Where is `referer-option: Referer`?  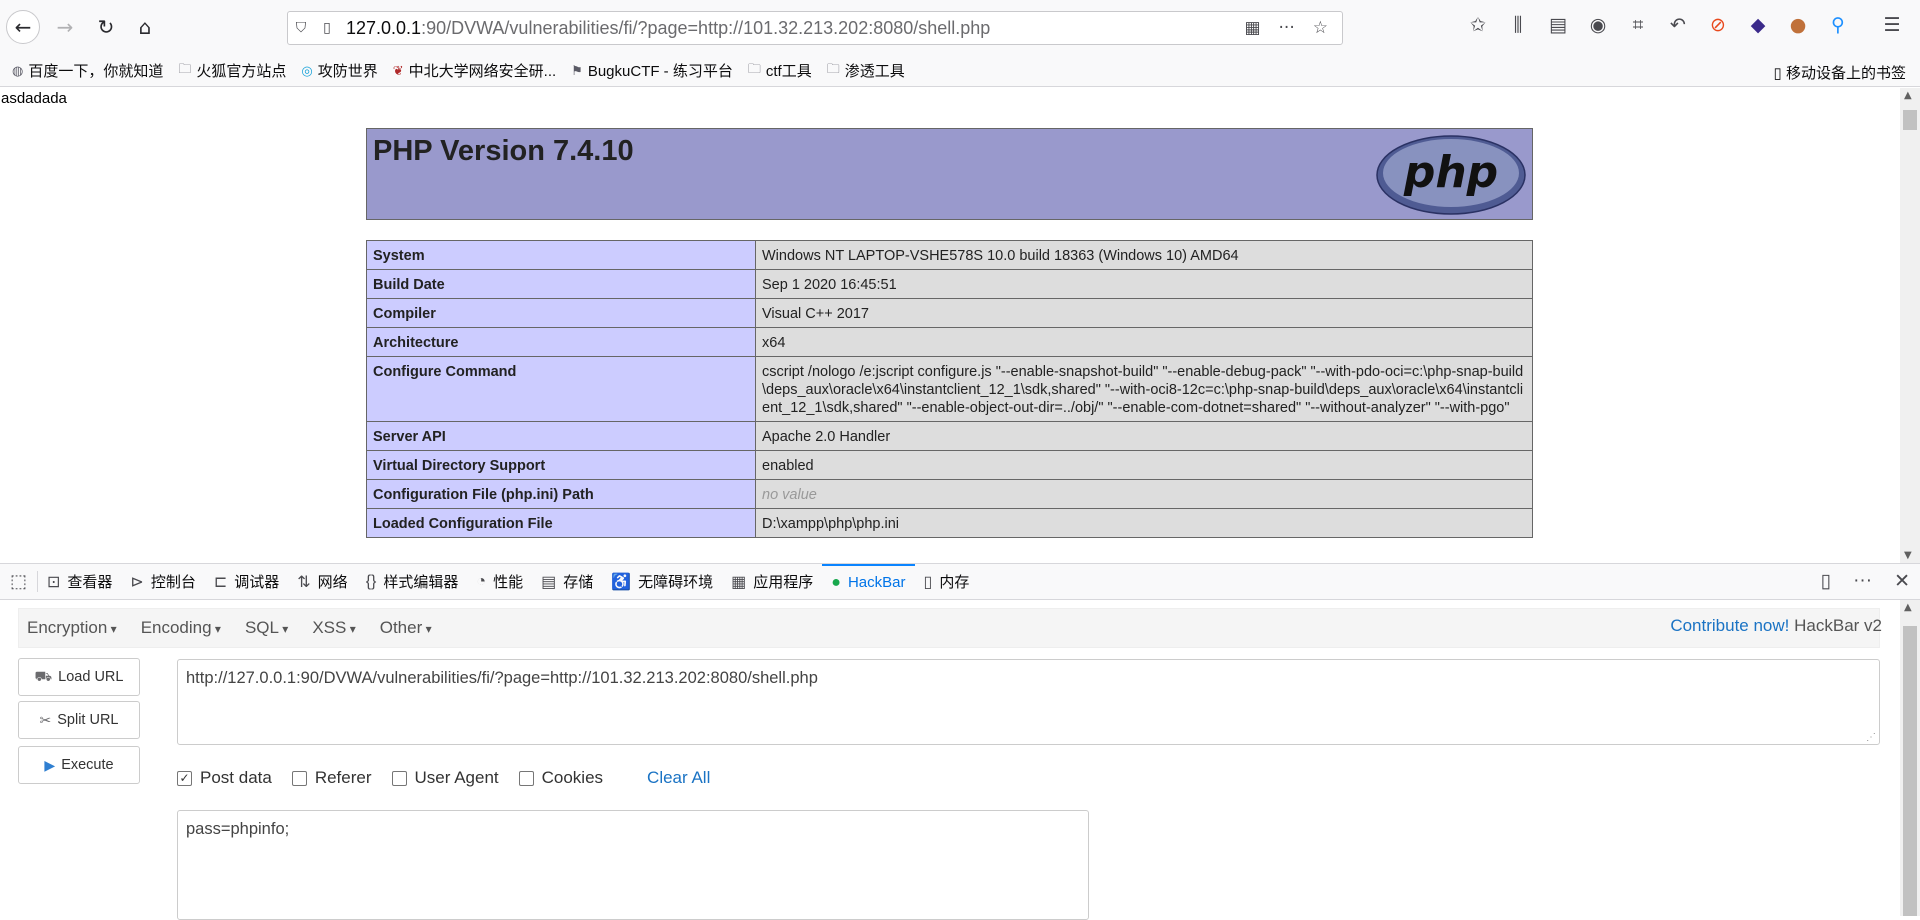 referer-option: Referer is located at coordinates (331, 778).